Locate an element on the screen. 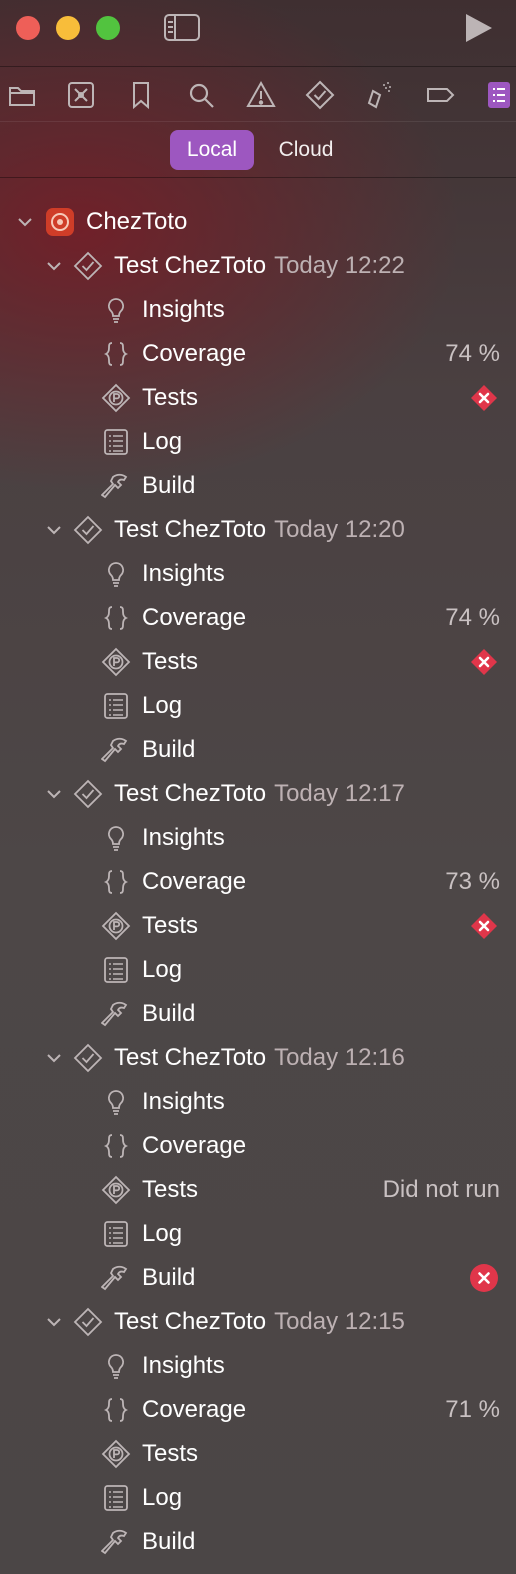  run-item-tests: Tests Did not run is located at coordinates (258, 1190).